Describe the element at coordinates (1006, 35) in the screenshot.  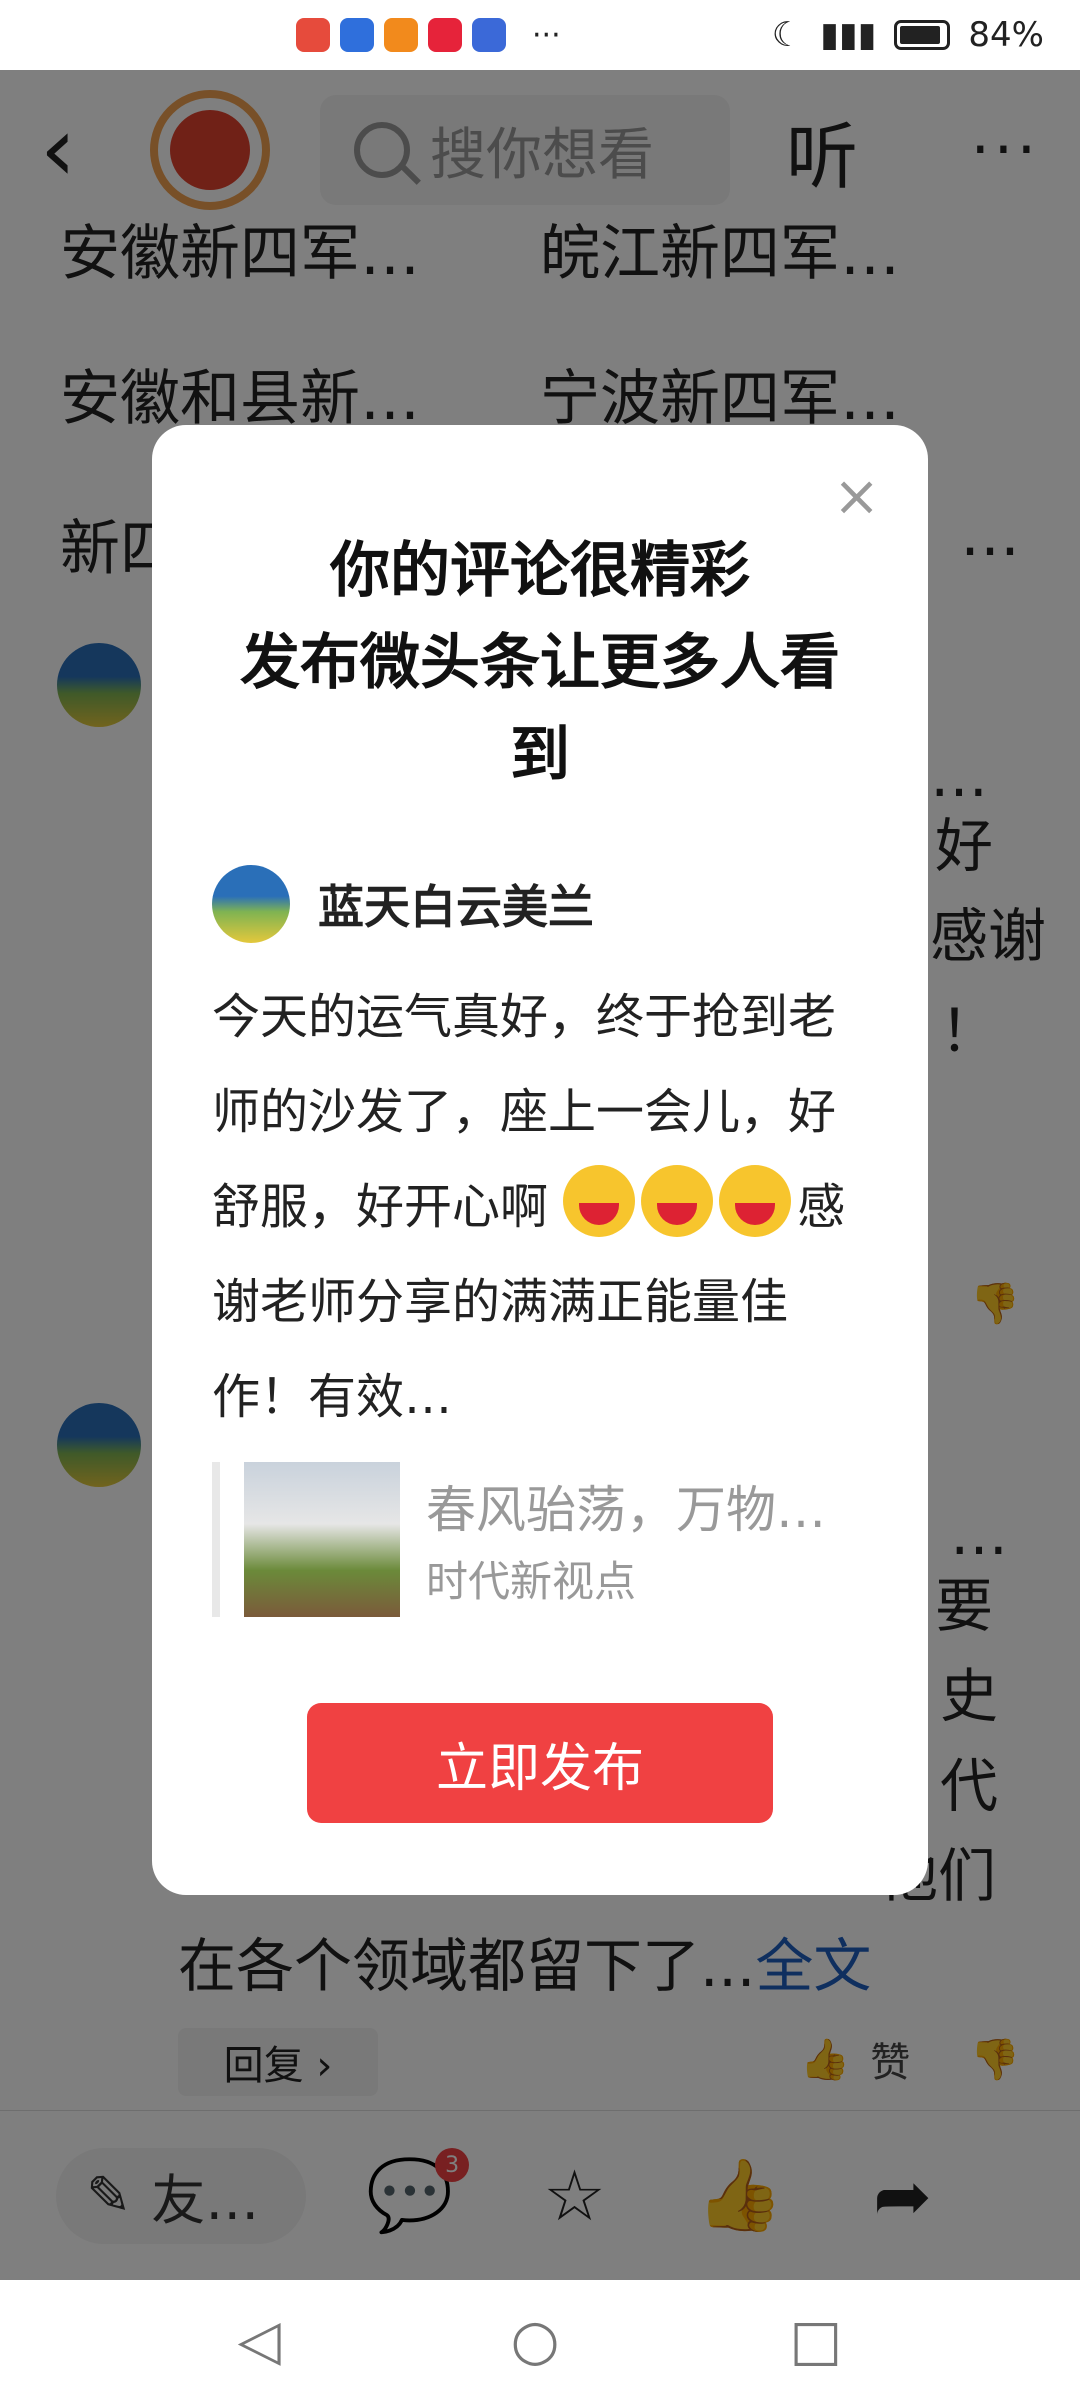
I see `battery-percentage: 84%` at that location.